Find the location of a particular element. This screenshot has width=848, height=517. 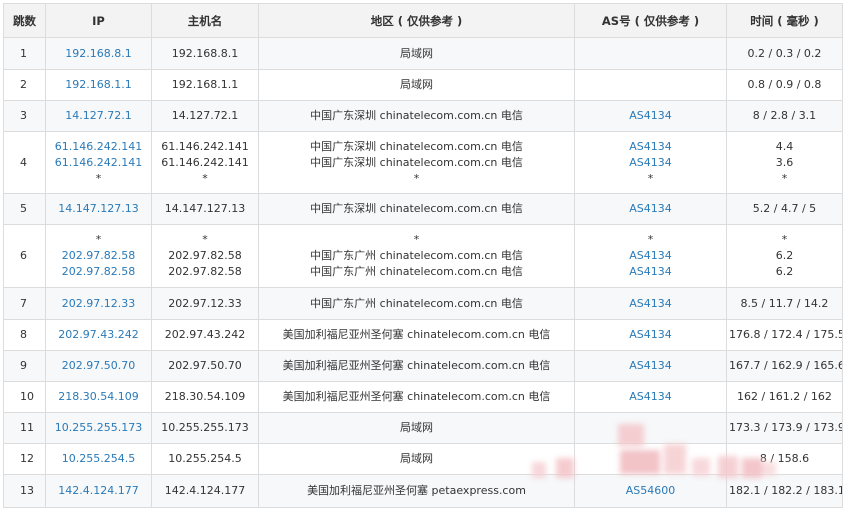

time-cell: 4.4 3.6 * is located at coordinates (784, 162).